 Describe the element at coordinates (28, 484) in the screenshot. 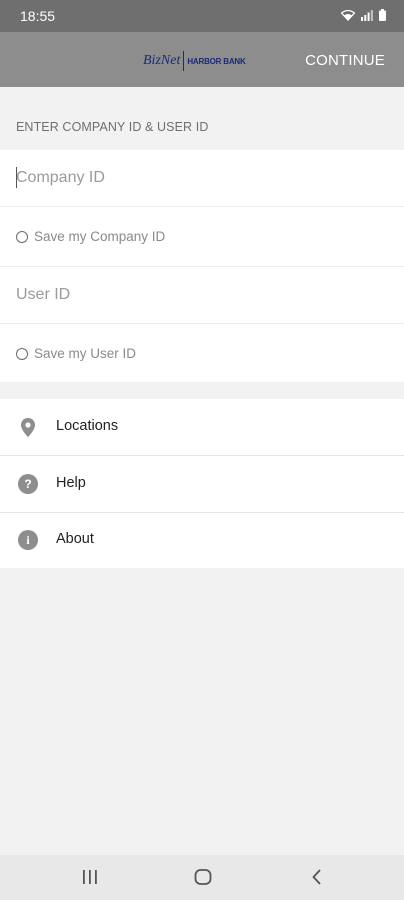

I see `help-icon: ?` at that location.